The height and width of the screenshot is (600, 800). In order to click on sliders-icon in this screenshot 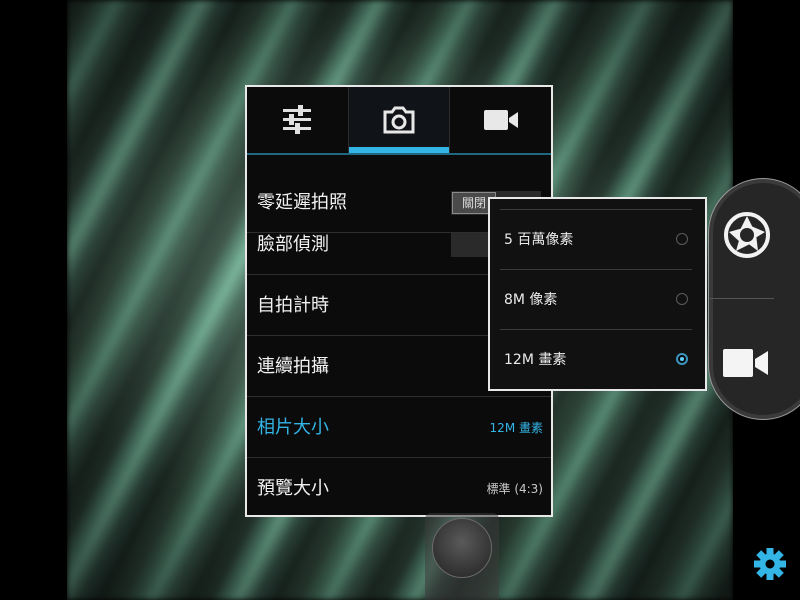, I will do `click(297, 119)`.